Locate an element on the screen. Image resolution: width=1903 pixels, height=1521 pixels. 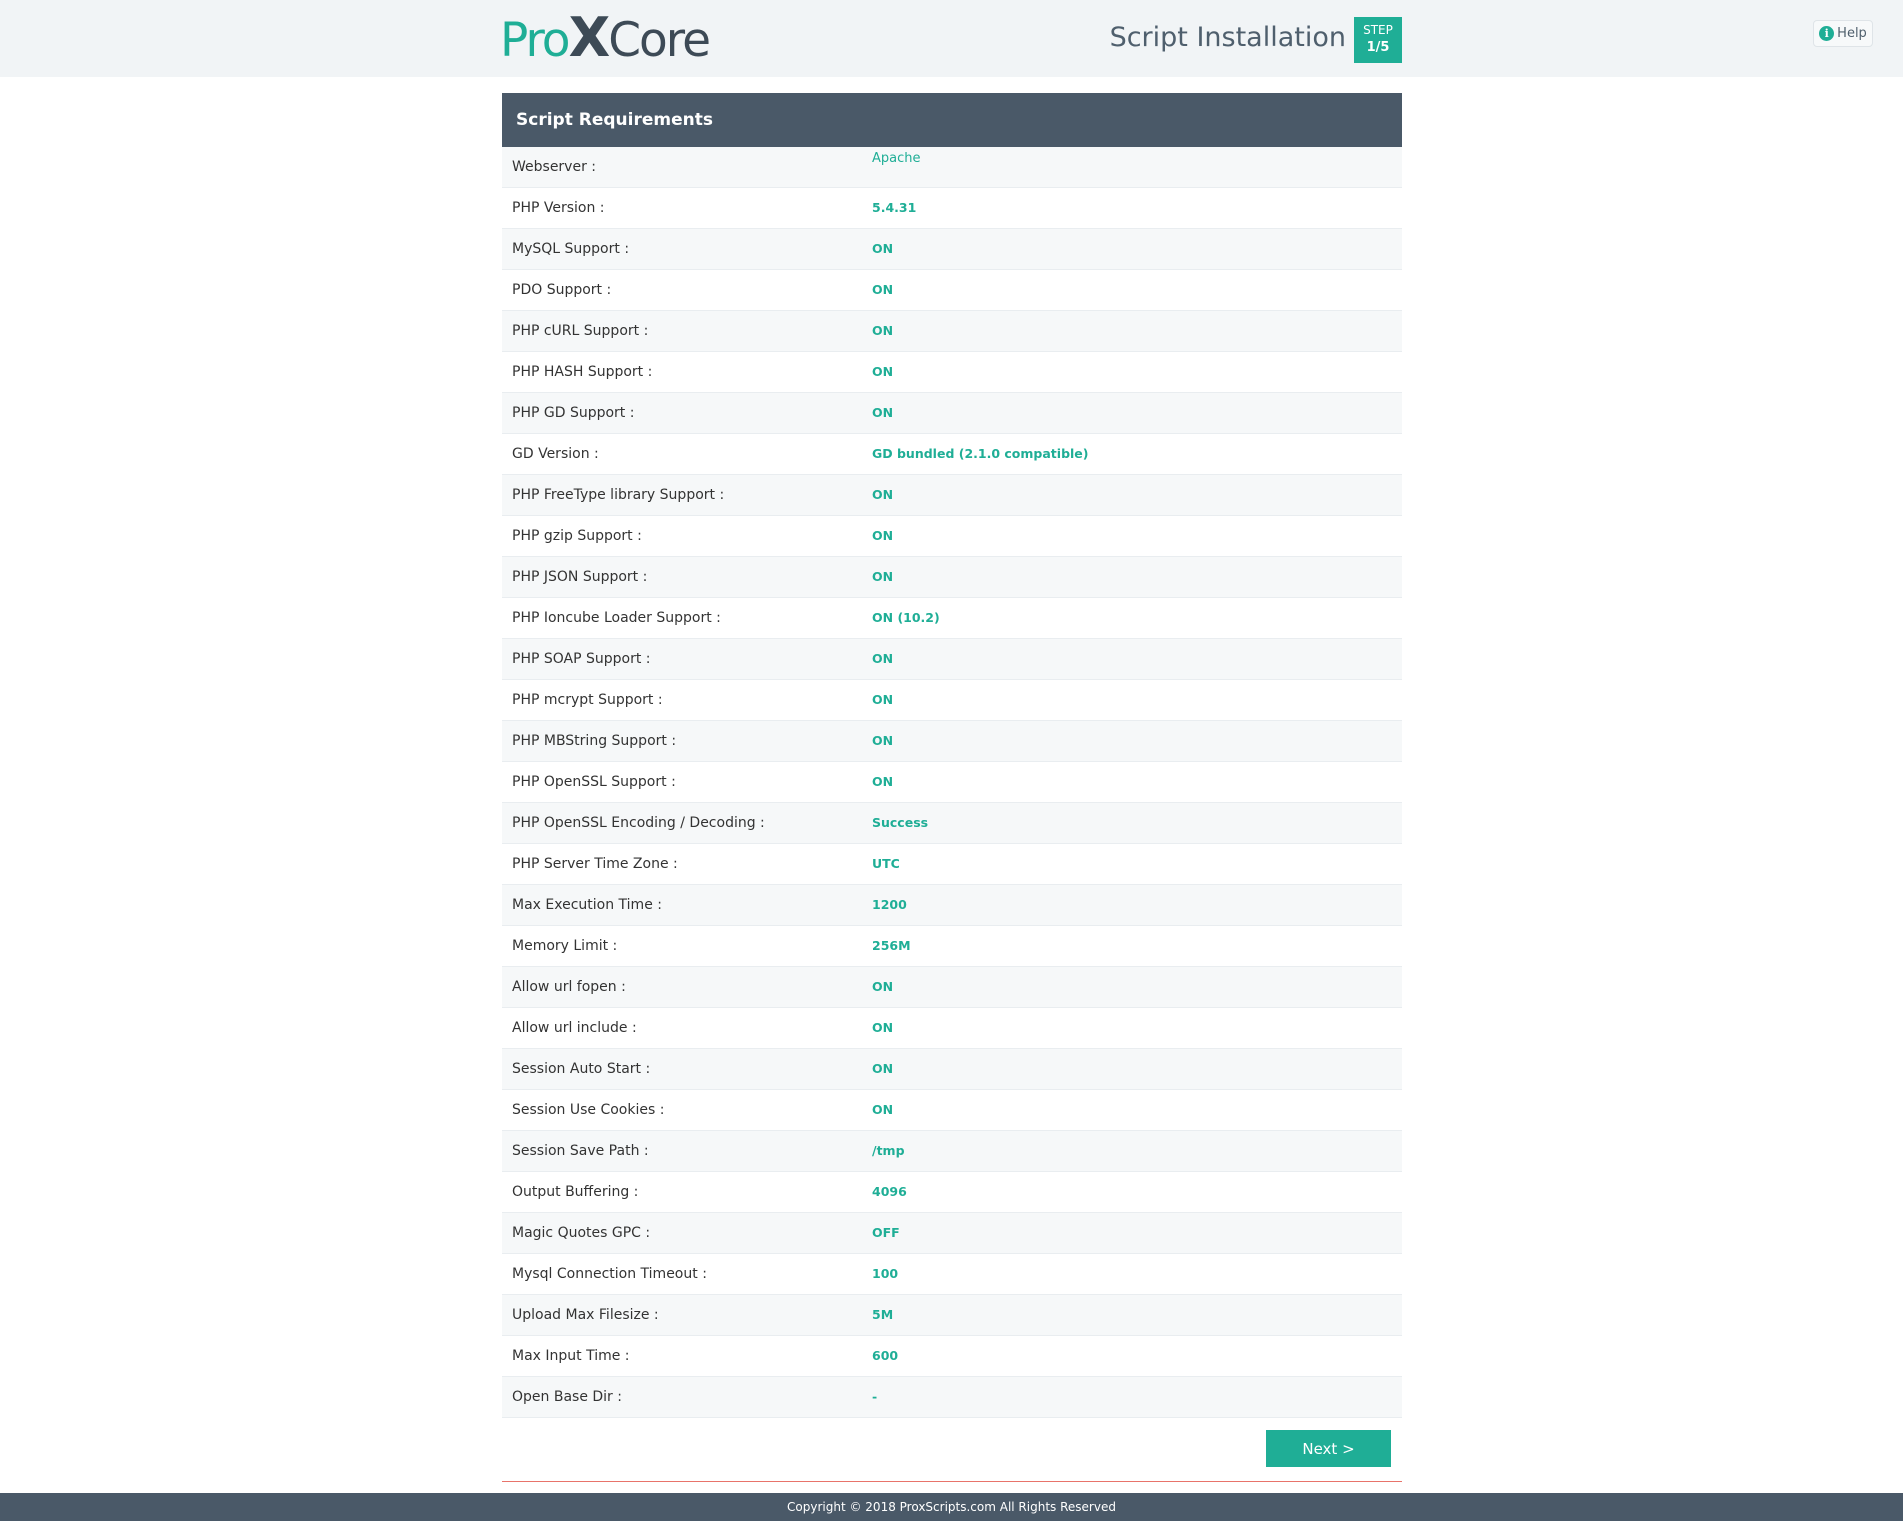
requirement-value: 5M is located at coordinates (883, 1314).